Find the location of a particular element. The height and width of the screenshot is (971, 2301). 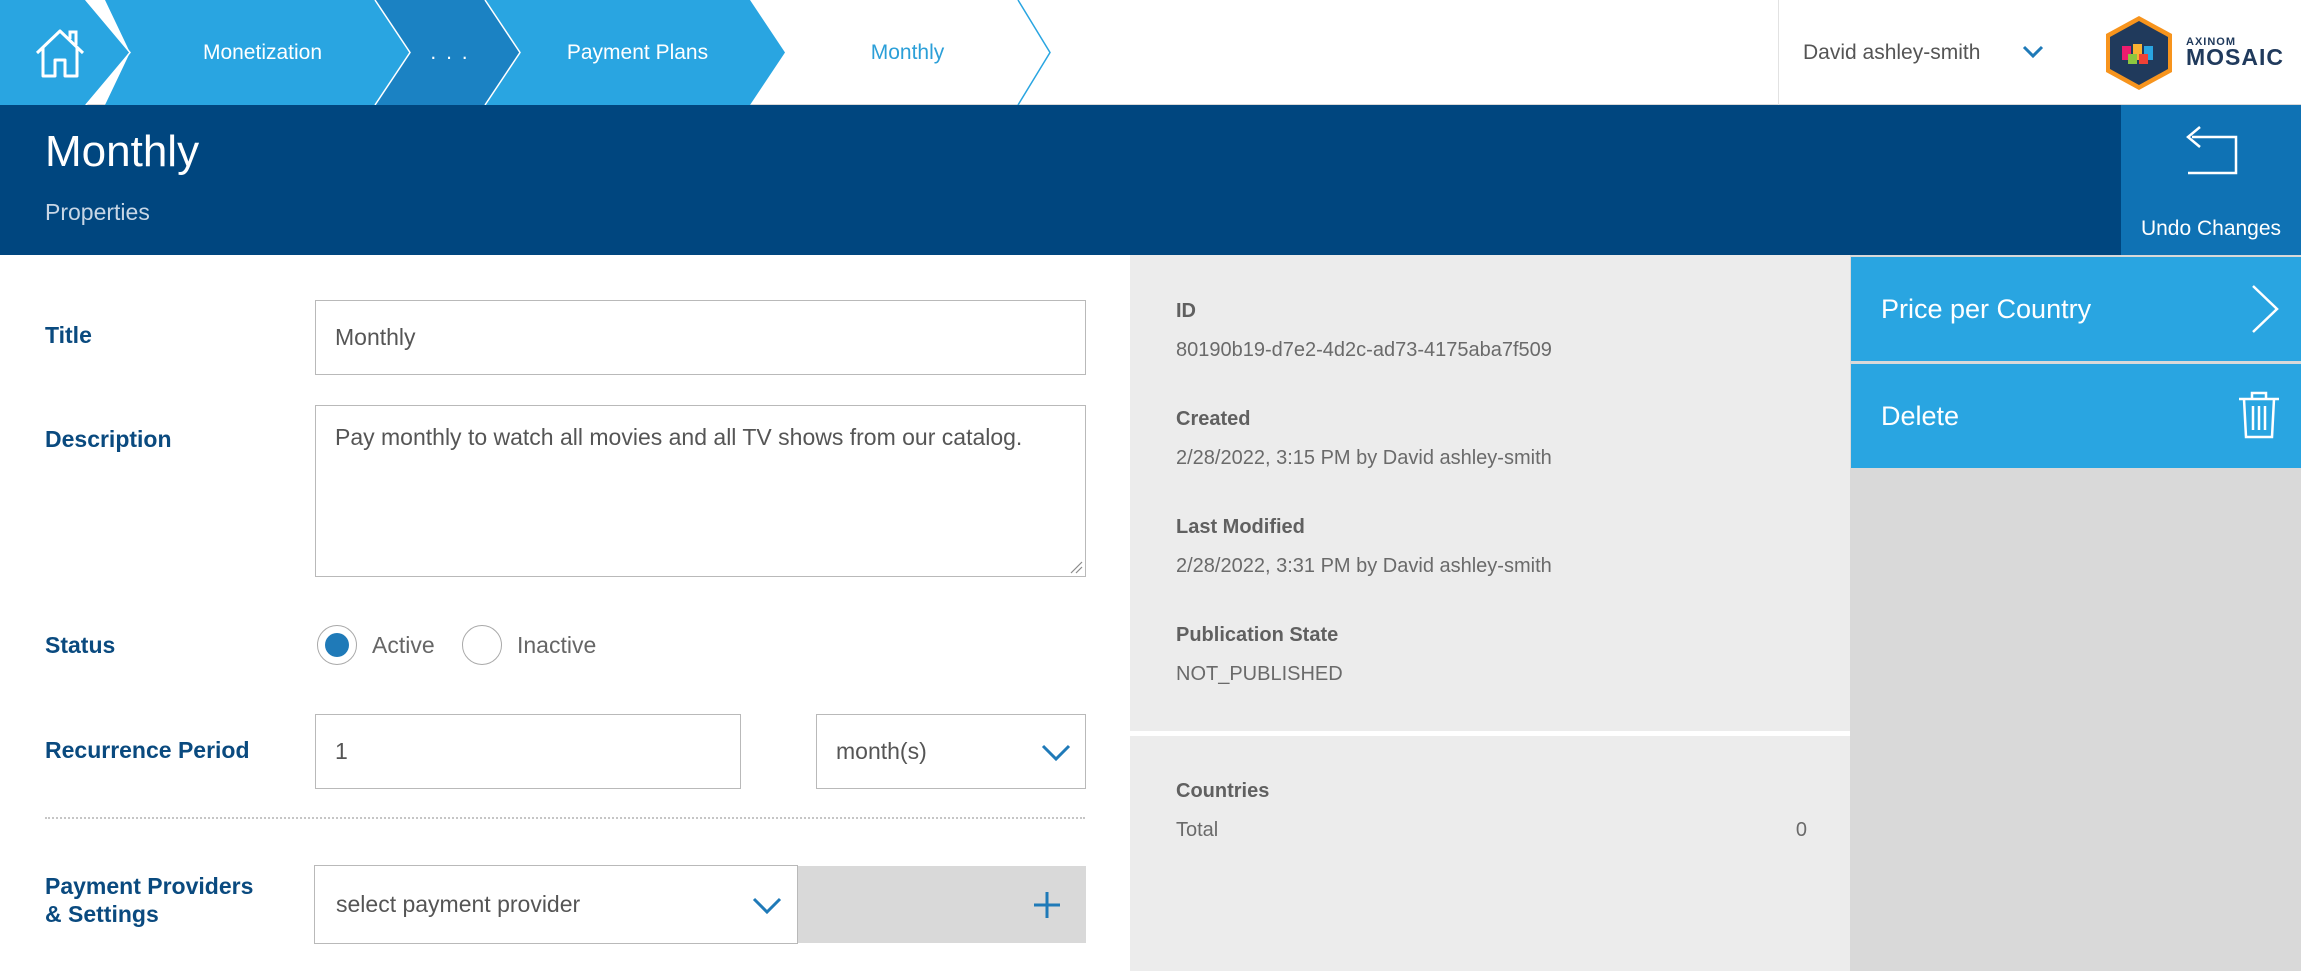

price-per-country-button: Price per Country is located at coordinates (2076, 309).